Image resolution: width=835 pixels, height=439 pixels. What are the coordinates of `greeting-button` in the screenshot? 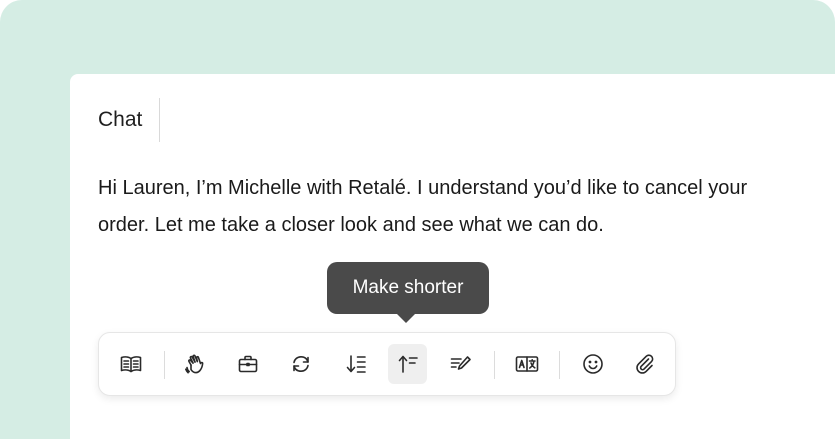 It's located at (195, 364).